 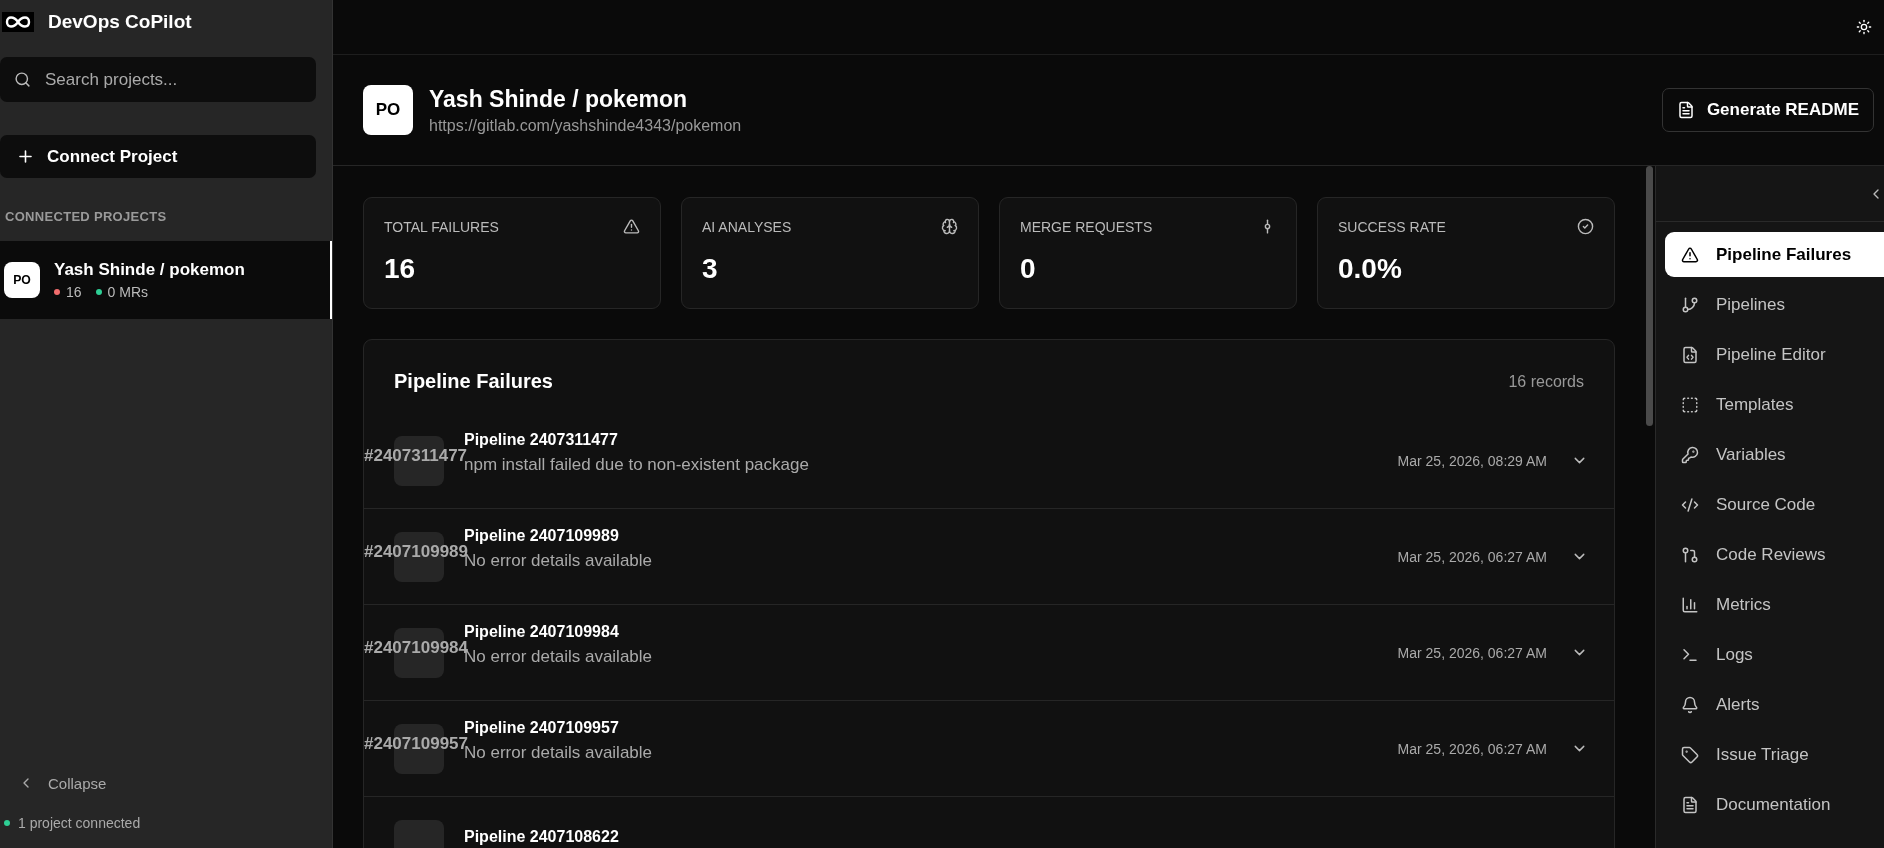 I want to click on nav-item: Code Reviews, so click(x=1774, y=554).